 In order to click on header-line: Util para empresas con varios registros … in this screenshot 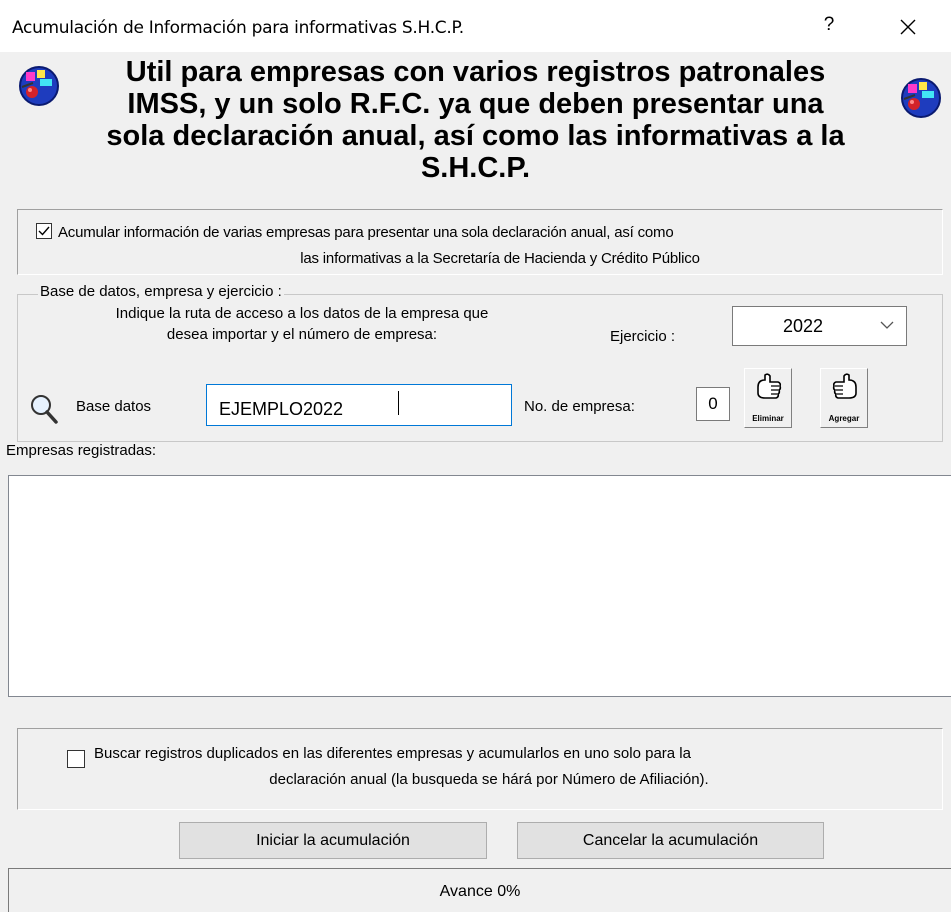, I will do `click(475, 72)`.